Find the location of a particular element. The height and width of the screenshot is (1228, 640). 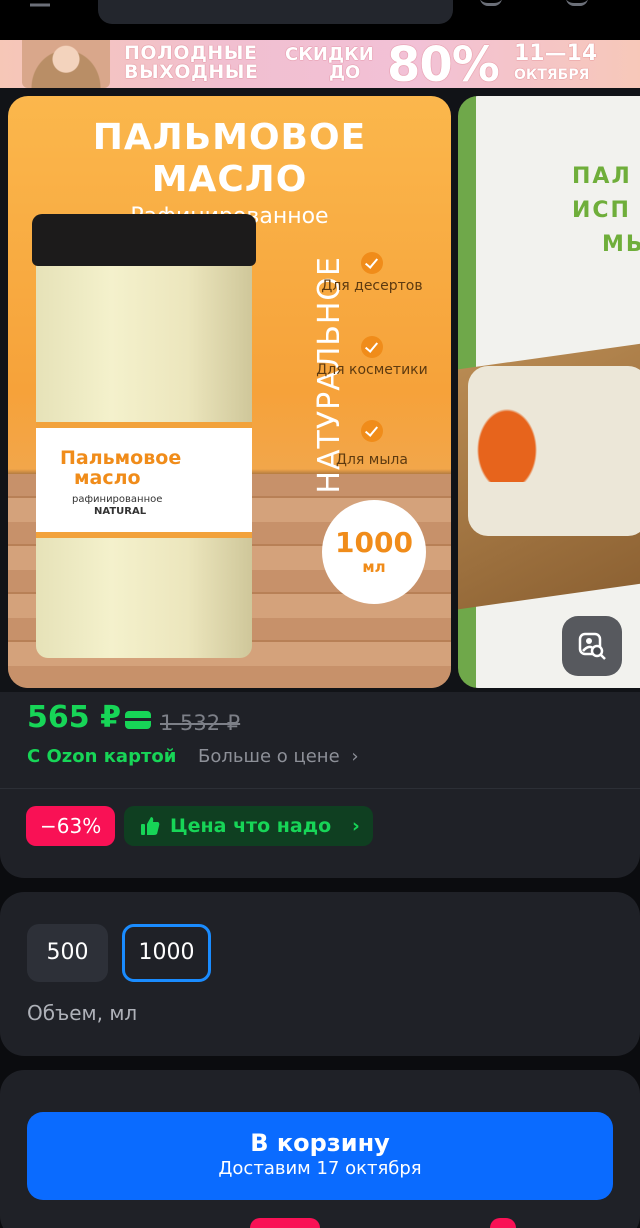

banner-model-image is located at coordinates (66, 64).